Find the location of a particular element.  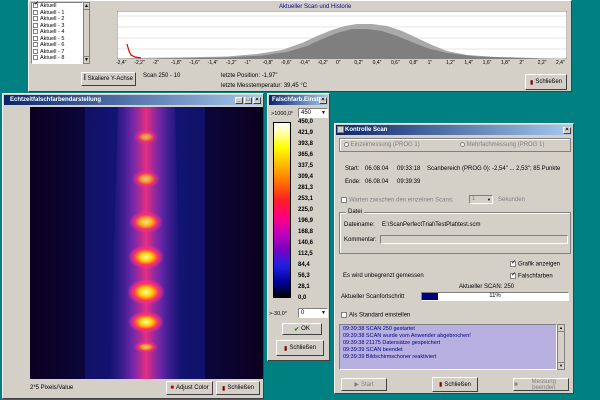

channel-label: Aktuell - 3 is located at coordinates (52, 25).